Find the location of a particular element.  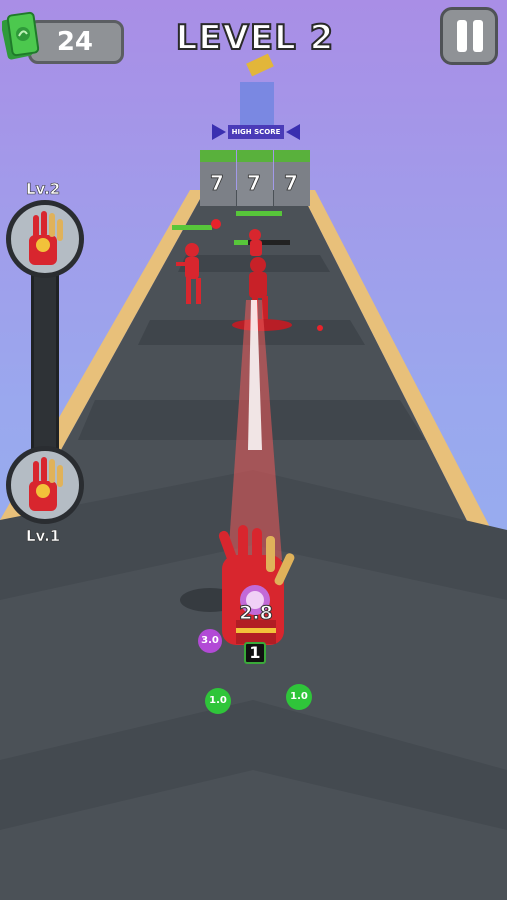

wall-blocks: 7 7 7 is located at coordinates (255, 178).